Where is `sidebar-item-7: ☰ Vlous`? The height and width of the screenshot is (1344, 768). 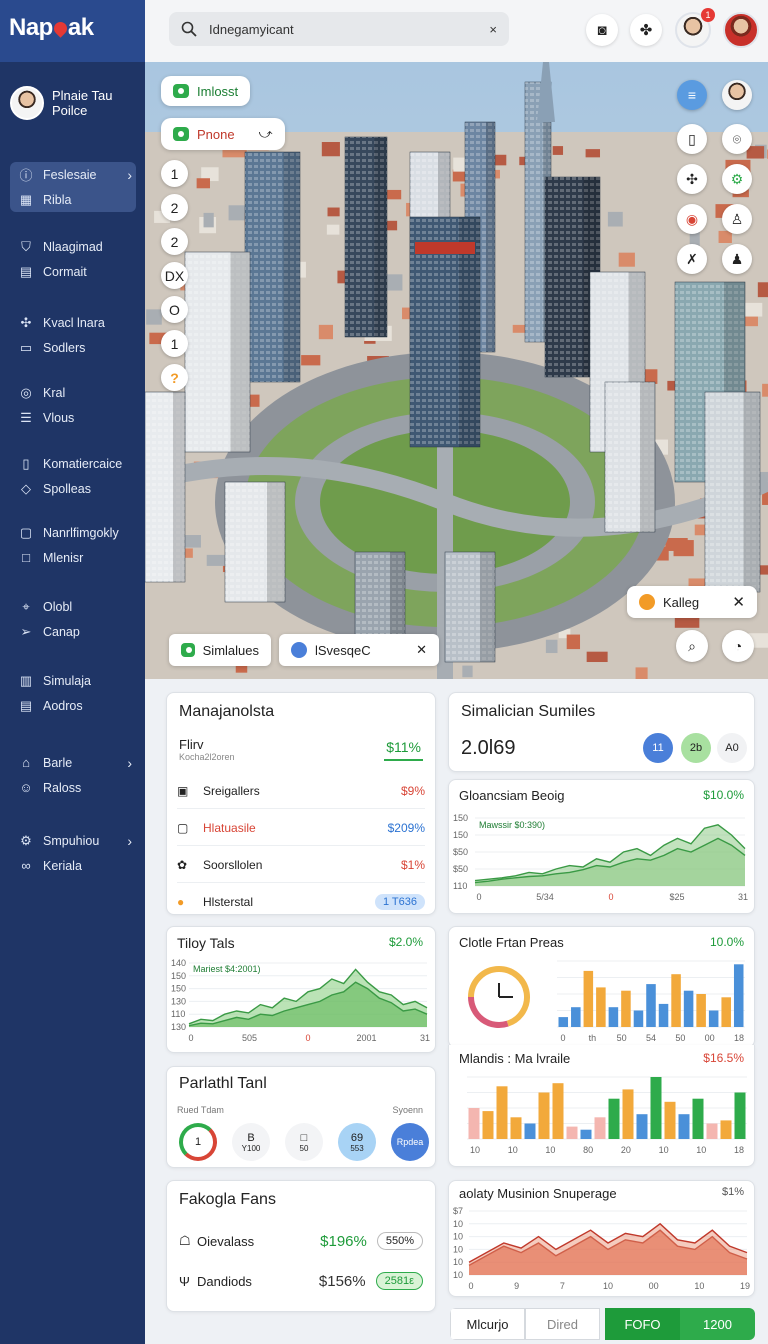
sidebar-item-7: ☰ Vlous is located at coordinates (73, 417).